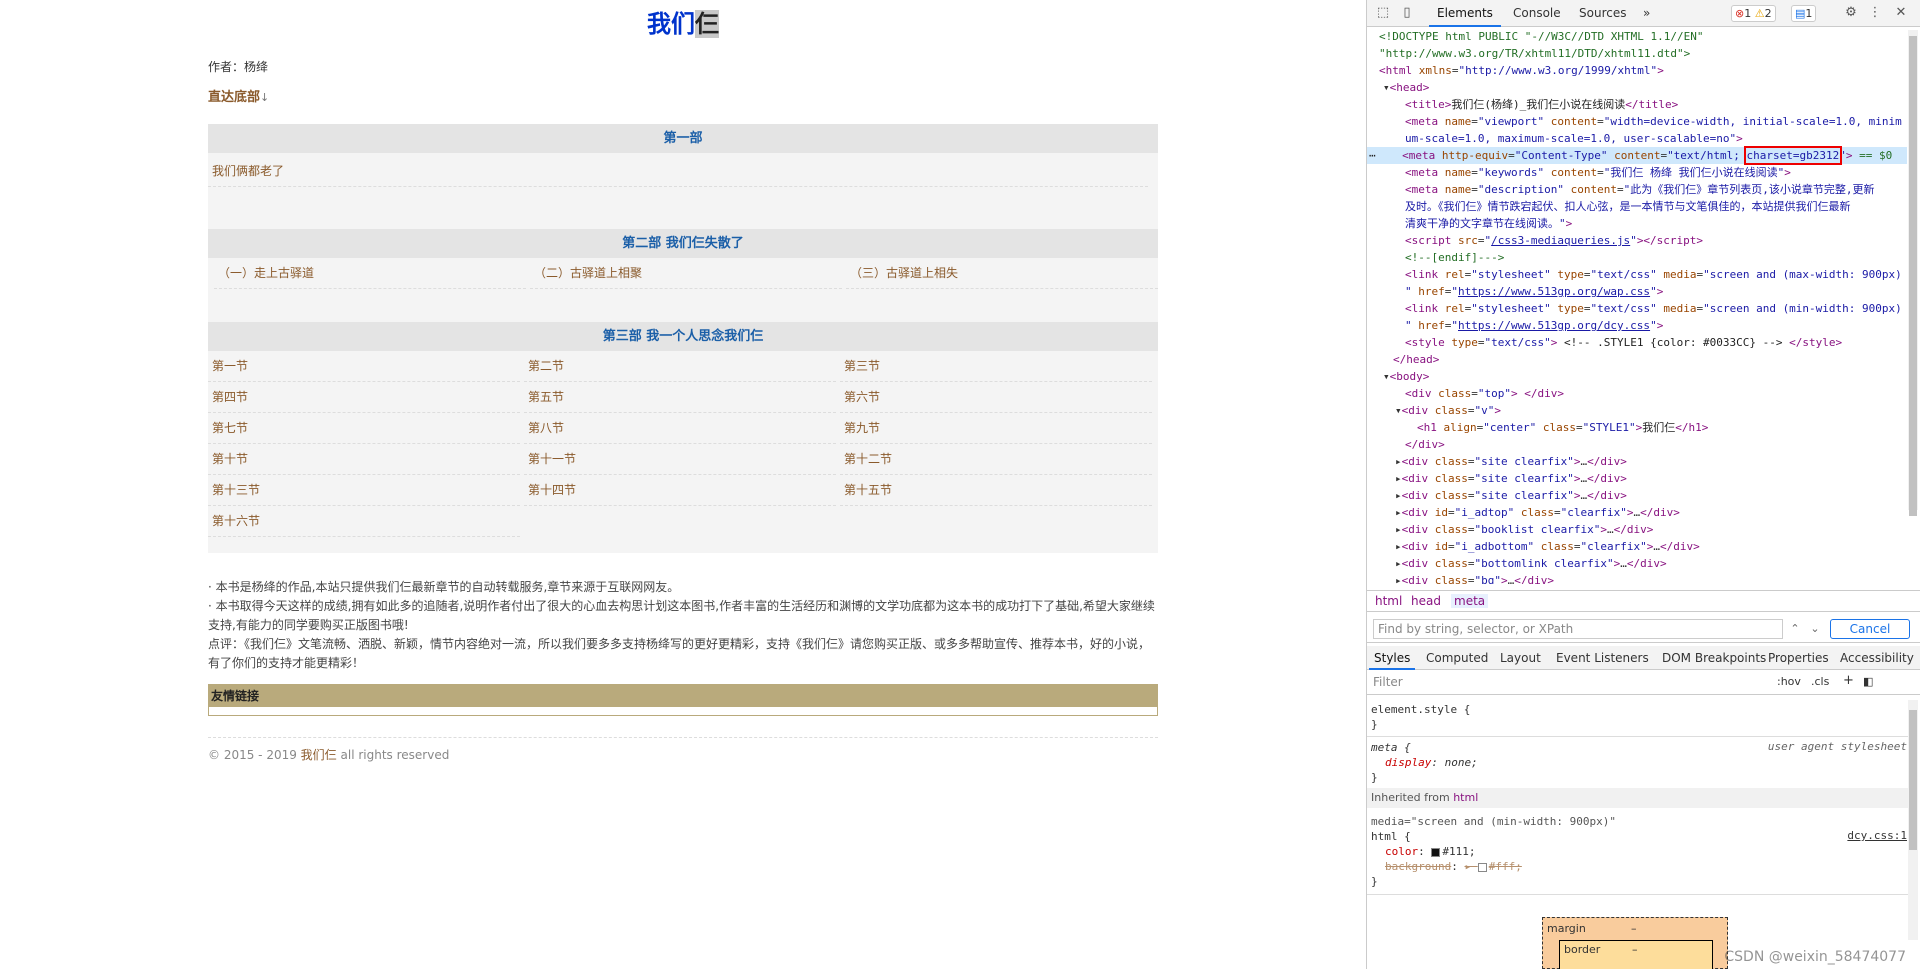  What do you see at coordinates (1423, 851) in the screenshot?
I see `color-declaration: color: #111;` at bounding box center [1423, 851].